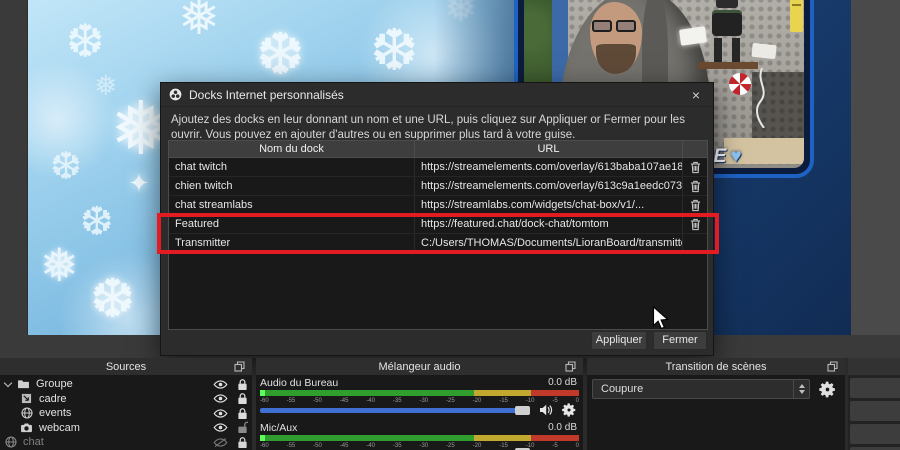  Describe the element at coordinates (549, 149) in the screenshot. I see `column-header-url: URL` at that location.